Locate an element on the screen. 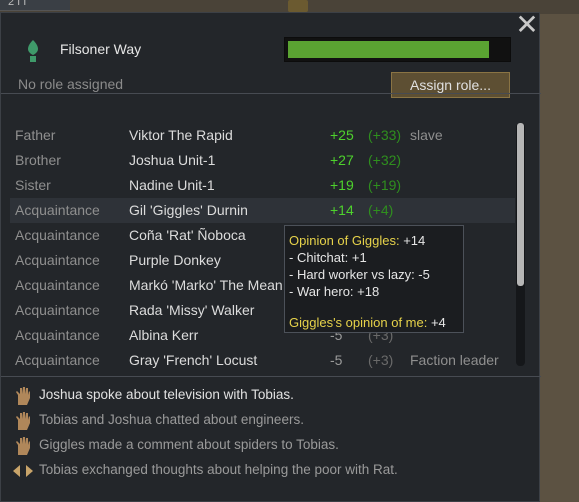 The width and height of the screenshot is (579, 502). relation-type: Father is located at coordinates (35, 135).